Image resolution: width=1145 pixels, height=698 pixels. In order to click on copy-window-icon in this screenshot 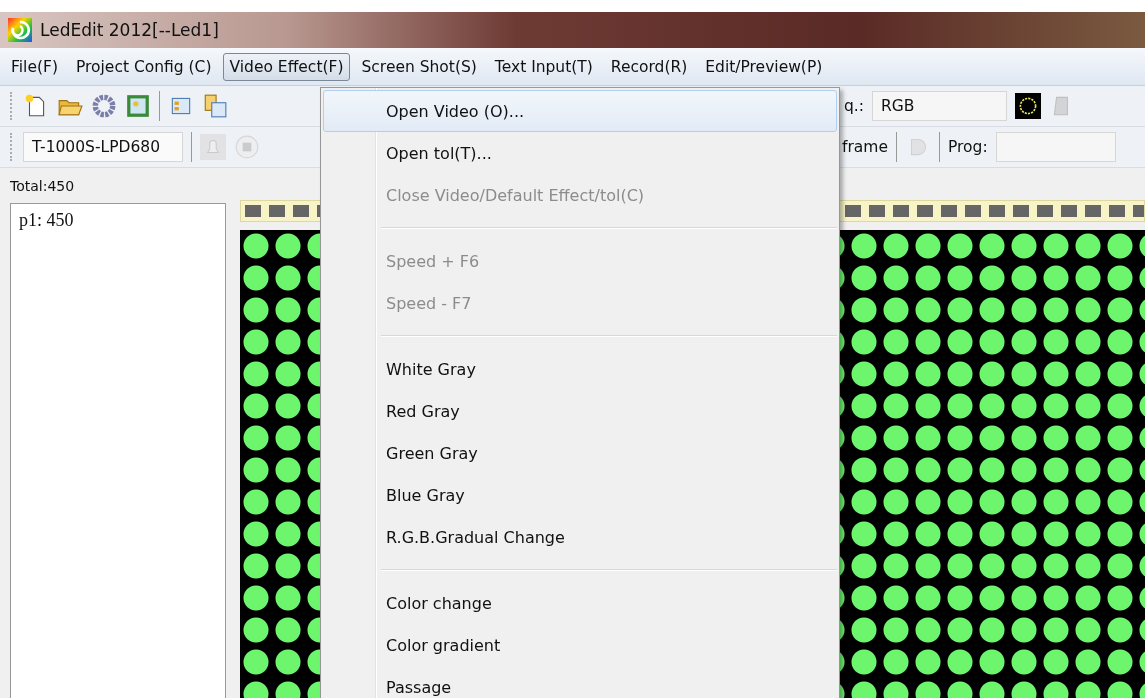, I will do `click(215, 106)`.